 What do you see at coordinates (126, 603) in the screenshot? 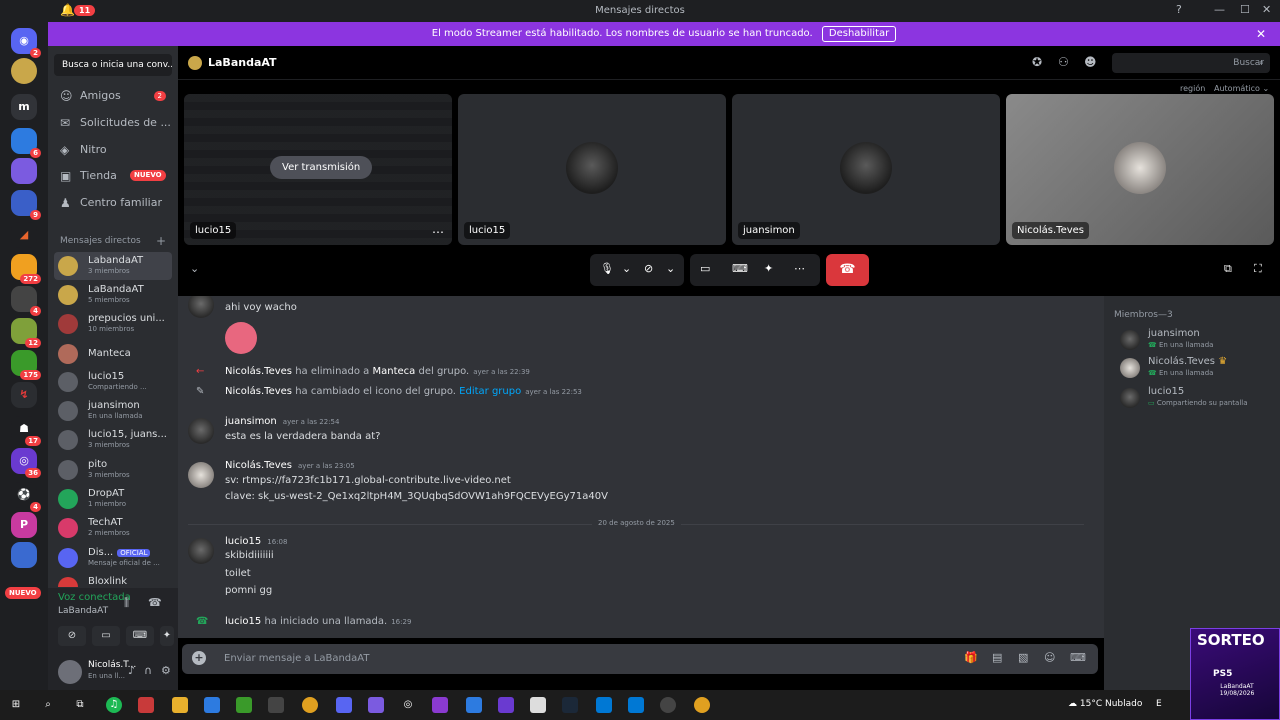
I see `noise-icon: ⫼` at bounding box center [126, 603].